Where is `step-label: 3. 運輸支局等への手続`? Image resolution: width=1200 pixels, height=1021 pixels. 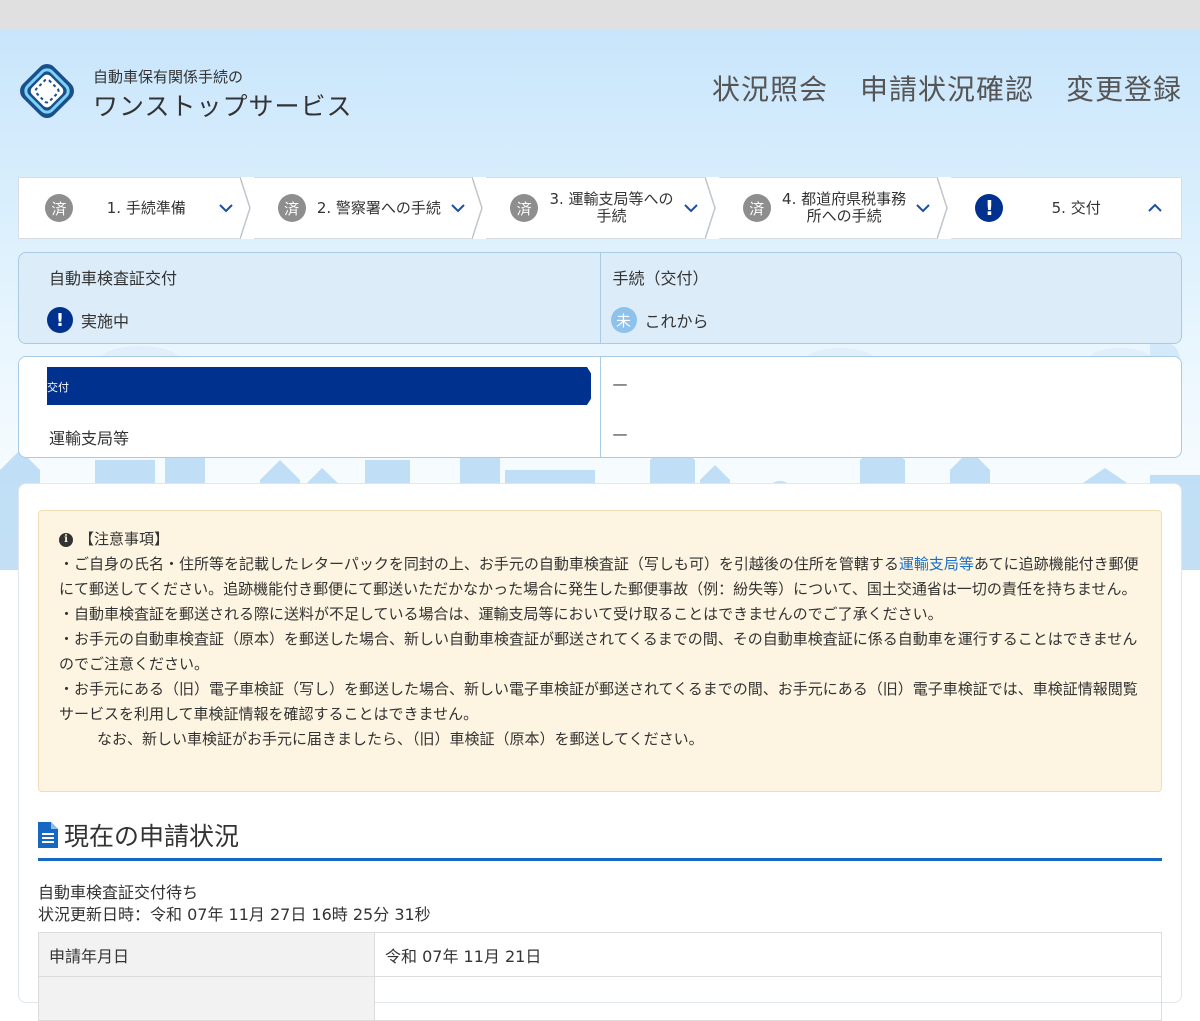 step-label: 3. 運輸支局等への手続 is located at coordinates (611, 207).